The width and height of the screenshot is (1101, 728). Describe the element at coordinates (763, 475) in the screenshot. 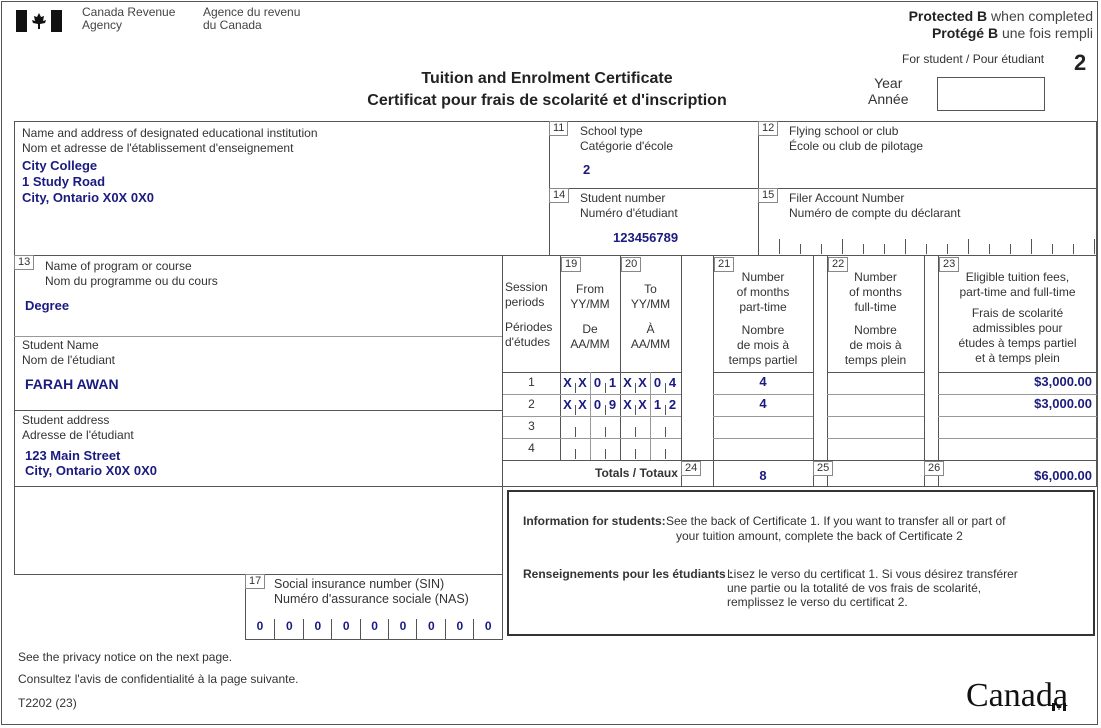

I see `total-part-time: 8` at that location.